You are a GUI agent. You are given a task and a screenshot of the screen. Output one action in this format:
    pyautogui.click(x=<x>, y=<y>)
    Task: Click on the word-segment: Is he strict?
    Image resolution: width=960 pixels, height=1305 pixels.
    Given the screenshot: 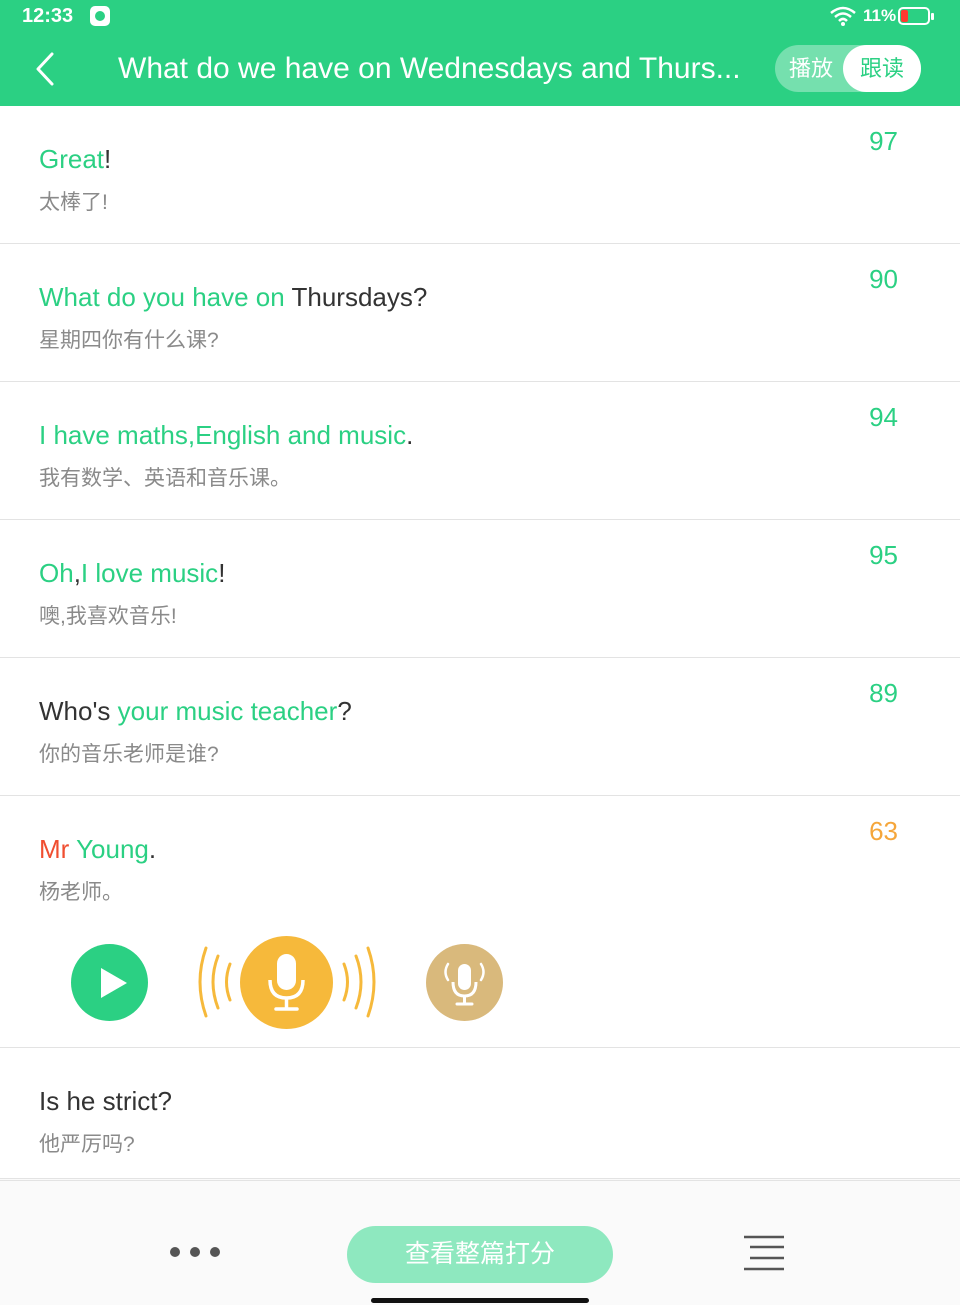 What is the action you would take?
    pyautogui.click(x=105, y=1101)
    